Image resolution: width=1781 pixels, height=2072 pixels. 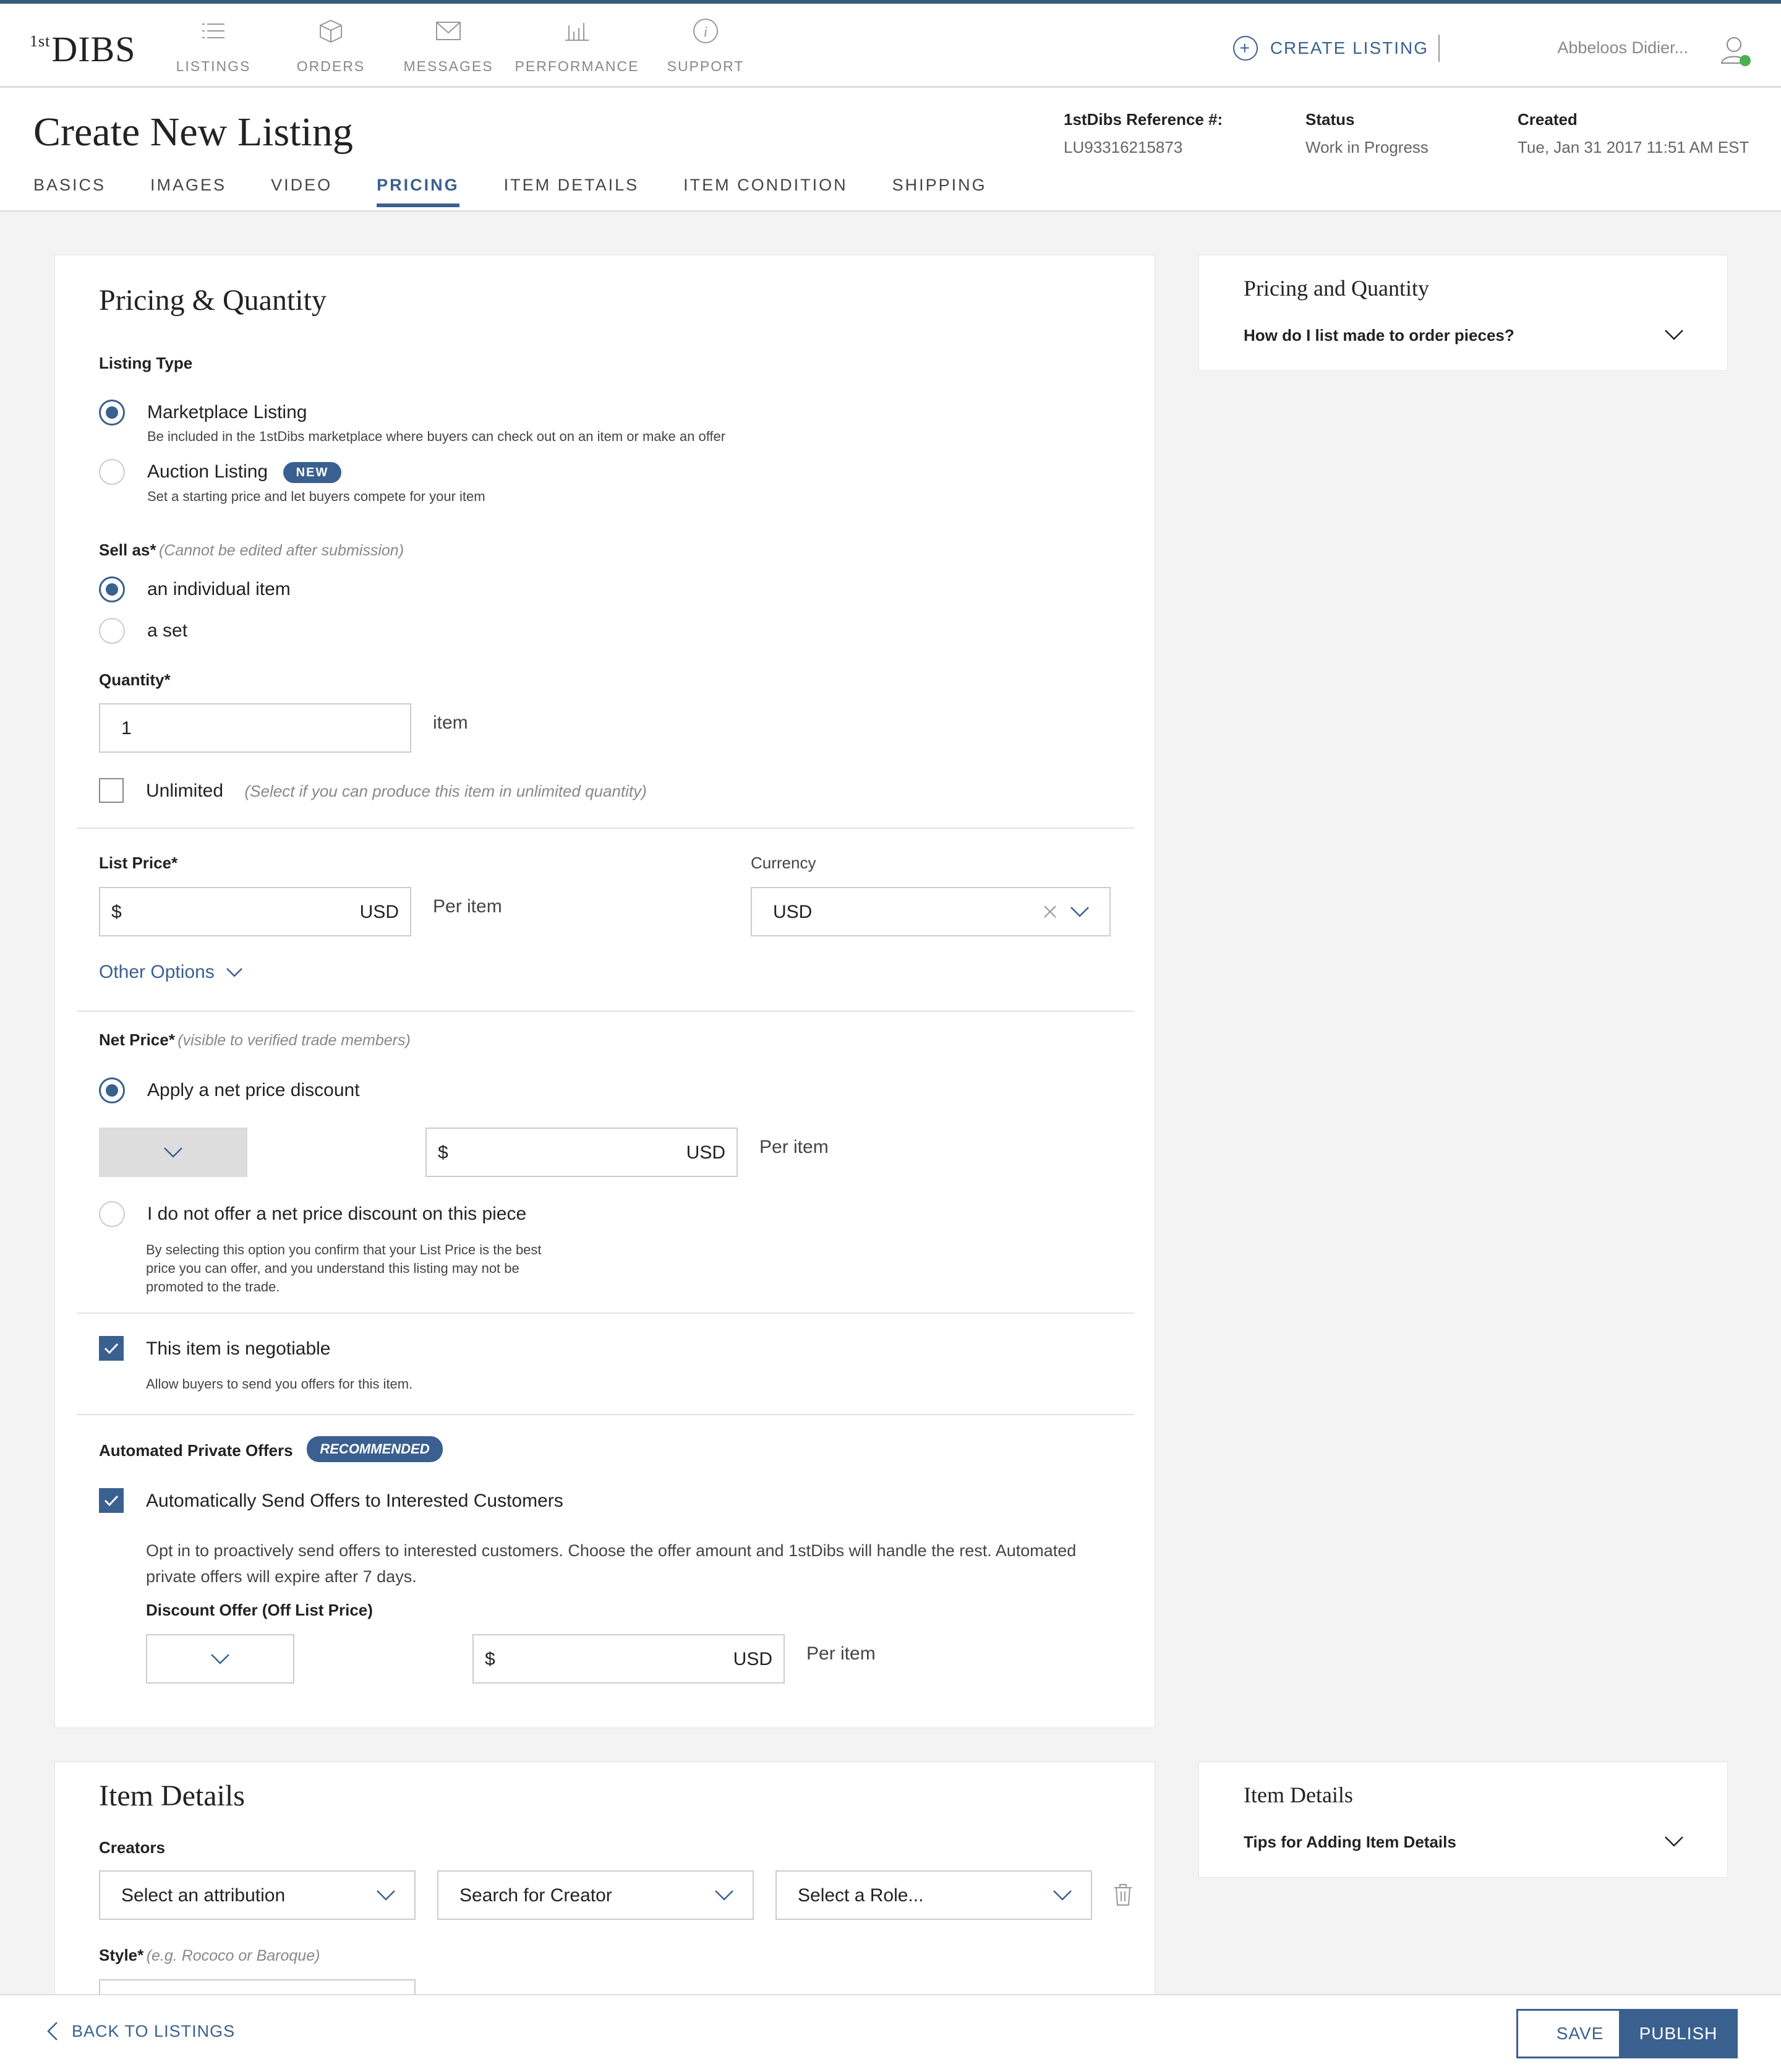 I want to click on header-divider, so click(x=1439, y=48).